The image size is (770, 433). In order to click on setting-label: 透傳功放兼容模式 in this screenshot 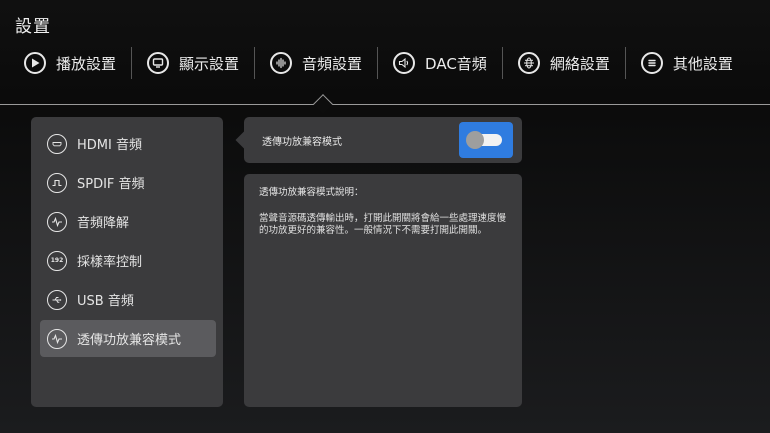, I will do `click(302, 142)`.